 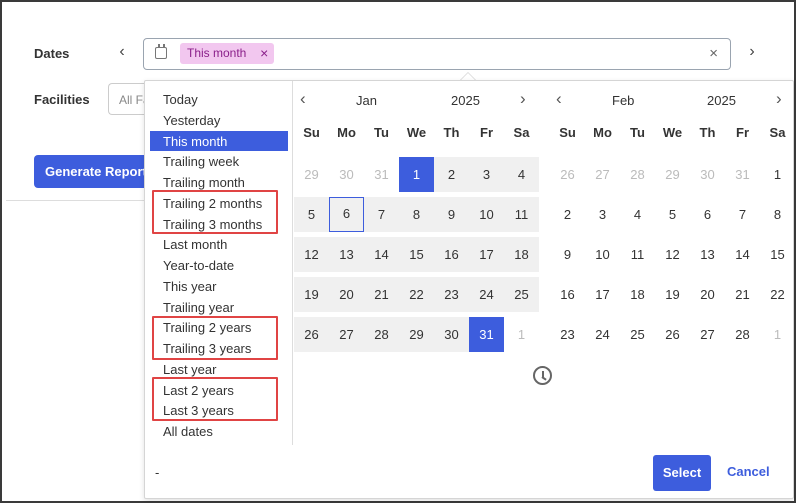 What do you see at coordinates (682, 473) in the screenshot?
I see `select-button: Select` at bounding box center [682, 473].